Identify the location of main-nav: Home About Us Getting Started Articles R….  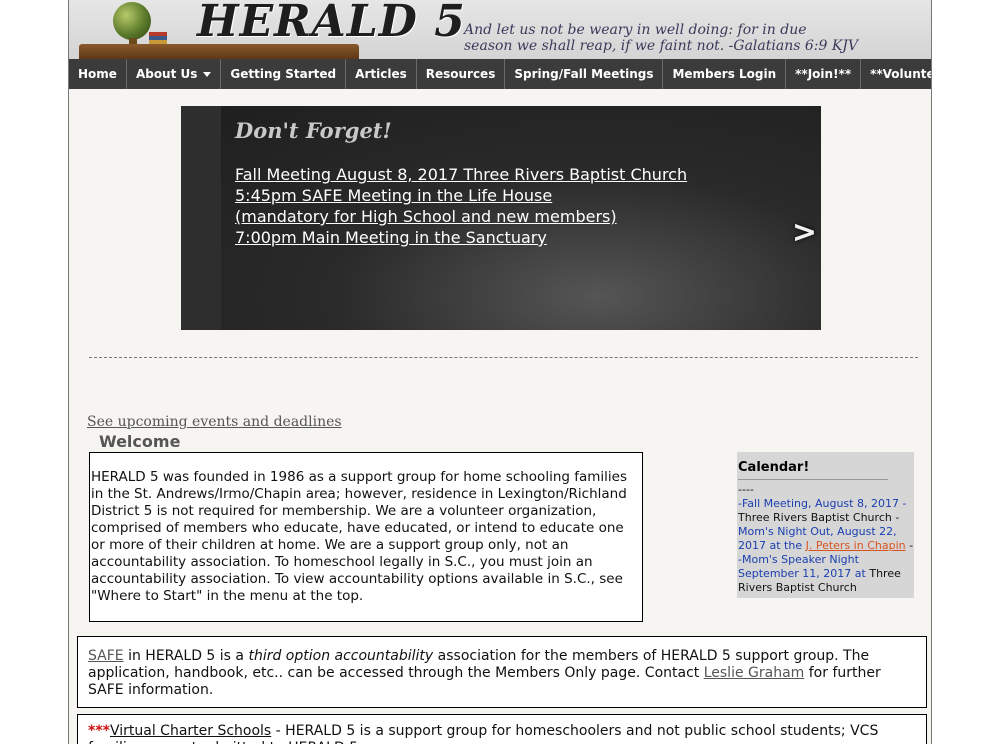
(500, 74).